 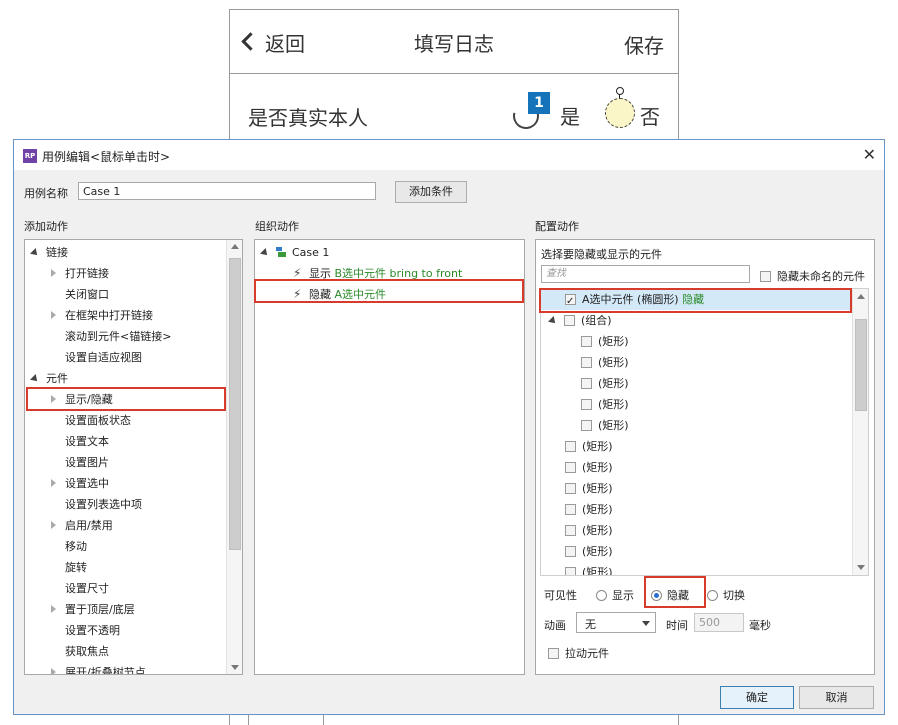 What do you see at coordinates (80, 483) in the screenshot?
I see `add-action-item: 设置选中` at bounding box center [80, 483].